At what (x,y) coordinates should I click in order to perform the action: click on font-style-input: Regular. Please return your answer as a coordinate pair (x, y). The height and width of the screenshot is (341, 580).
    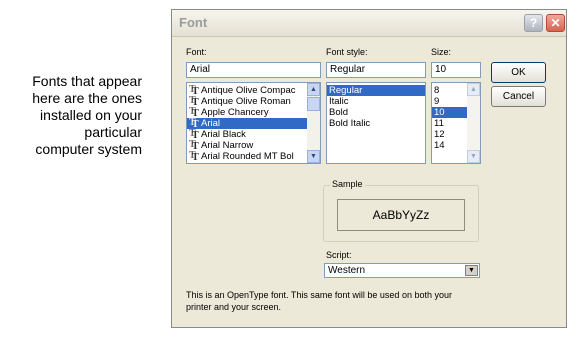
    Looking at the image, I should click on (376, 70).